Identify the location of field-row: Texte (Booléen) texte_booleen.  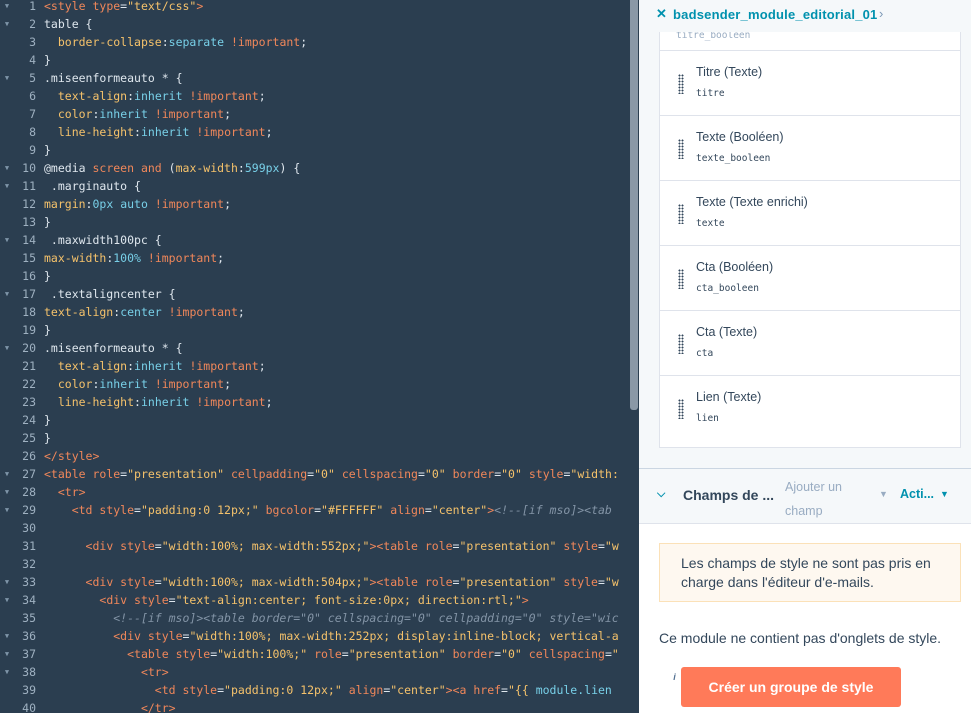
(810, 148).